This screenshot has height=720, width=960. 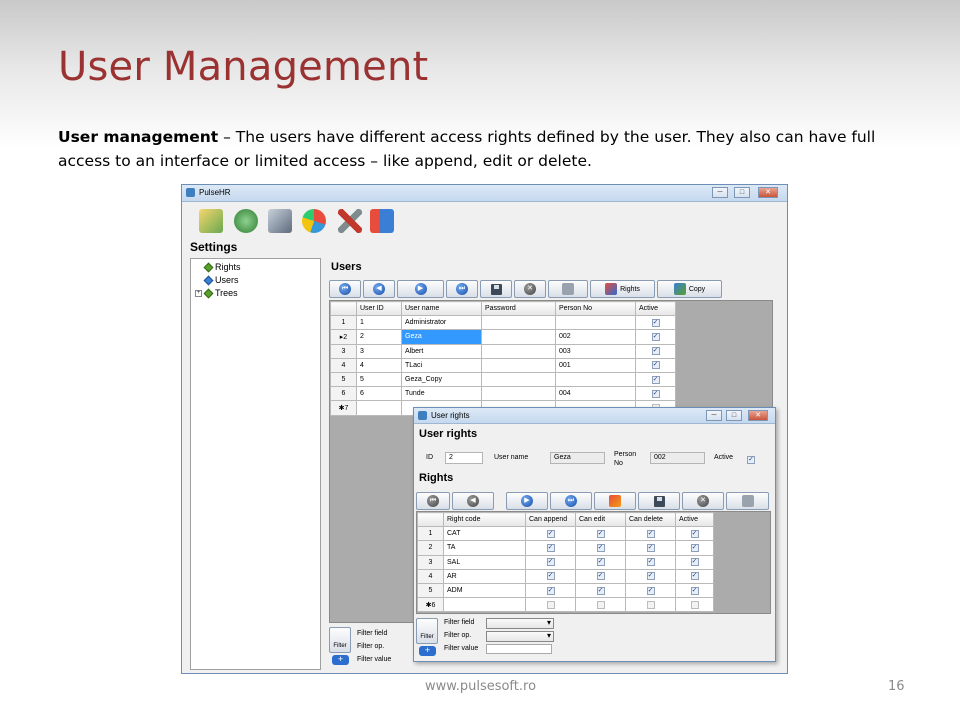 I want to click on checkbox-cell: ✓, so click(x=694, y=605).